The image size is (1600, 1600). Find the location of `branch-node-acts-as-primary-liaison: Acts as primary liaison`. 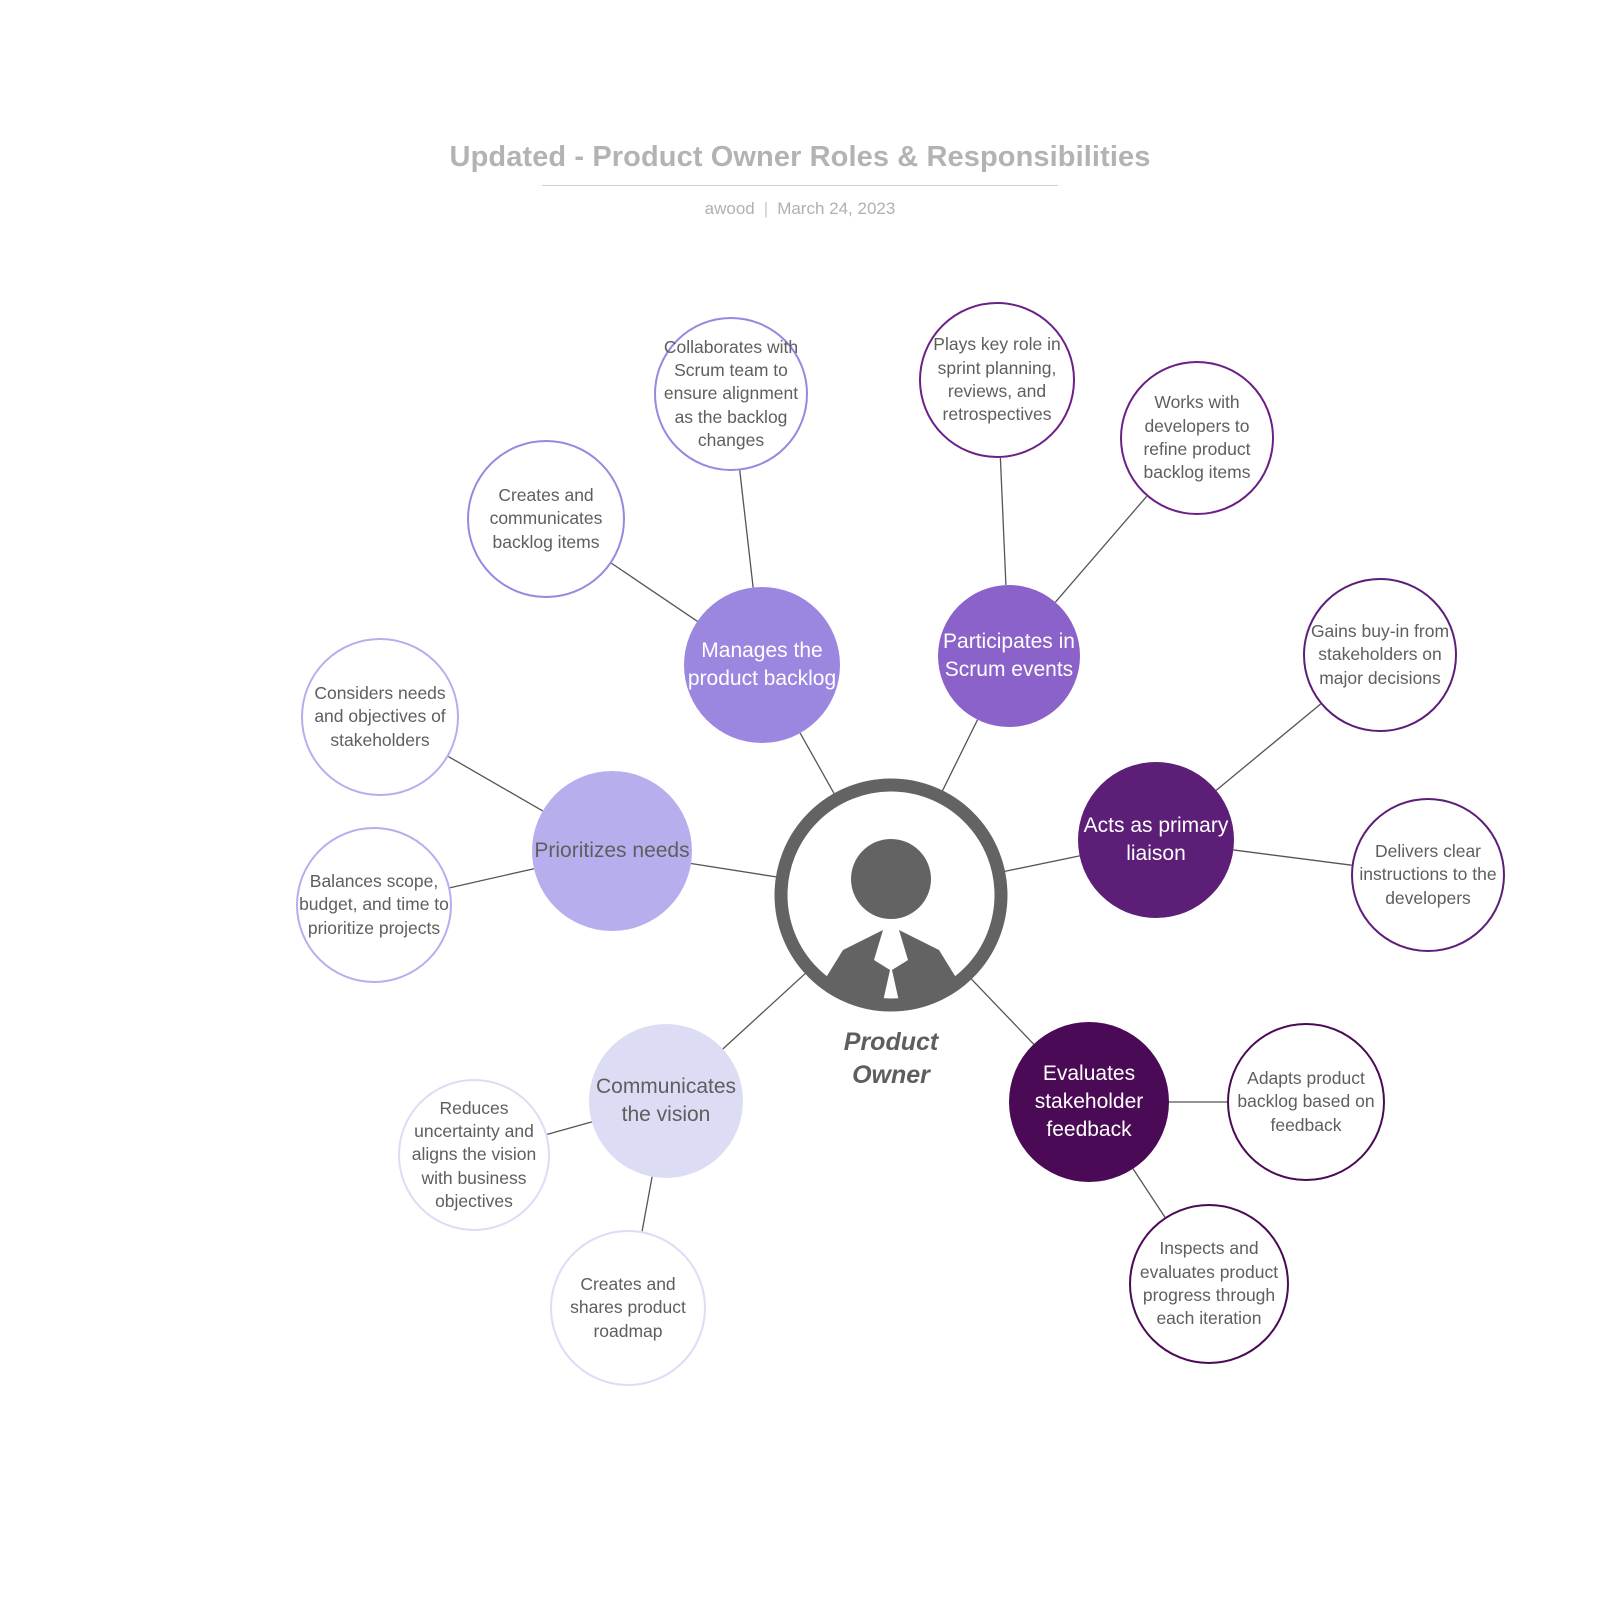

branch-node-acts-as-primary-liaison: Acts as primary liaison is located at coordinates (1156, 840).